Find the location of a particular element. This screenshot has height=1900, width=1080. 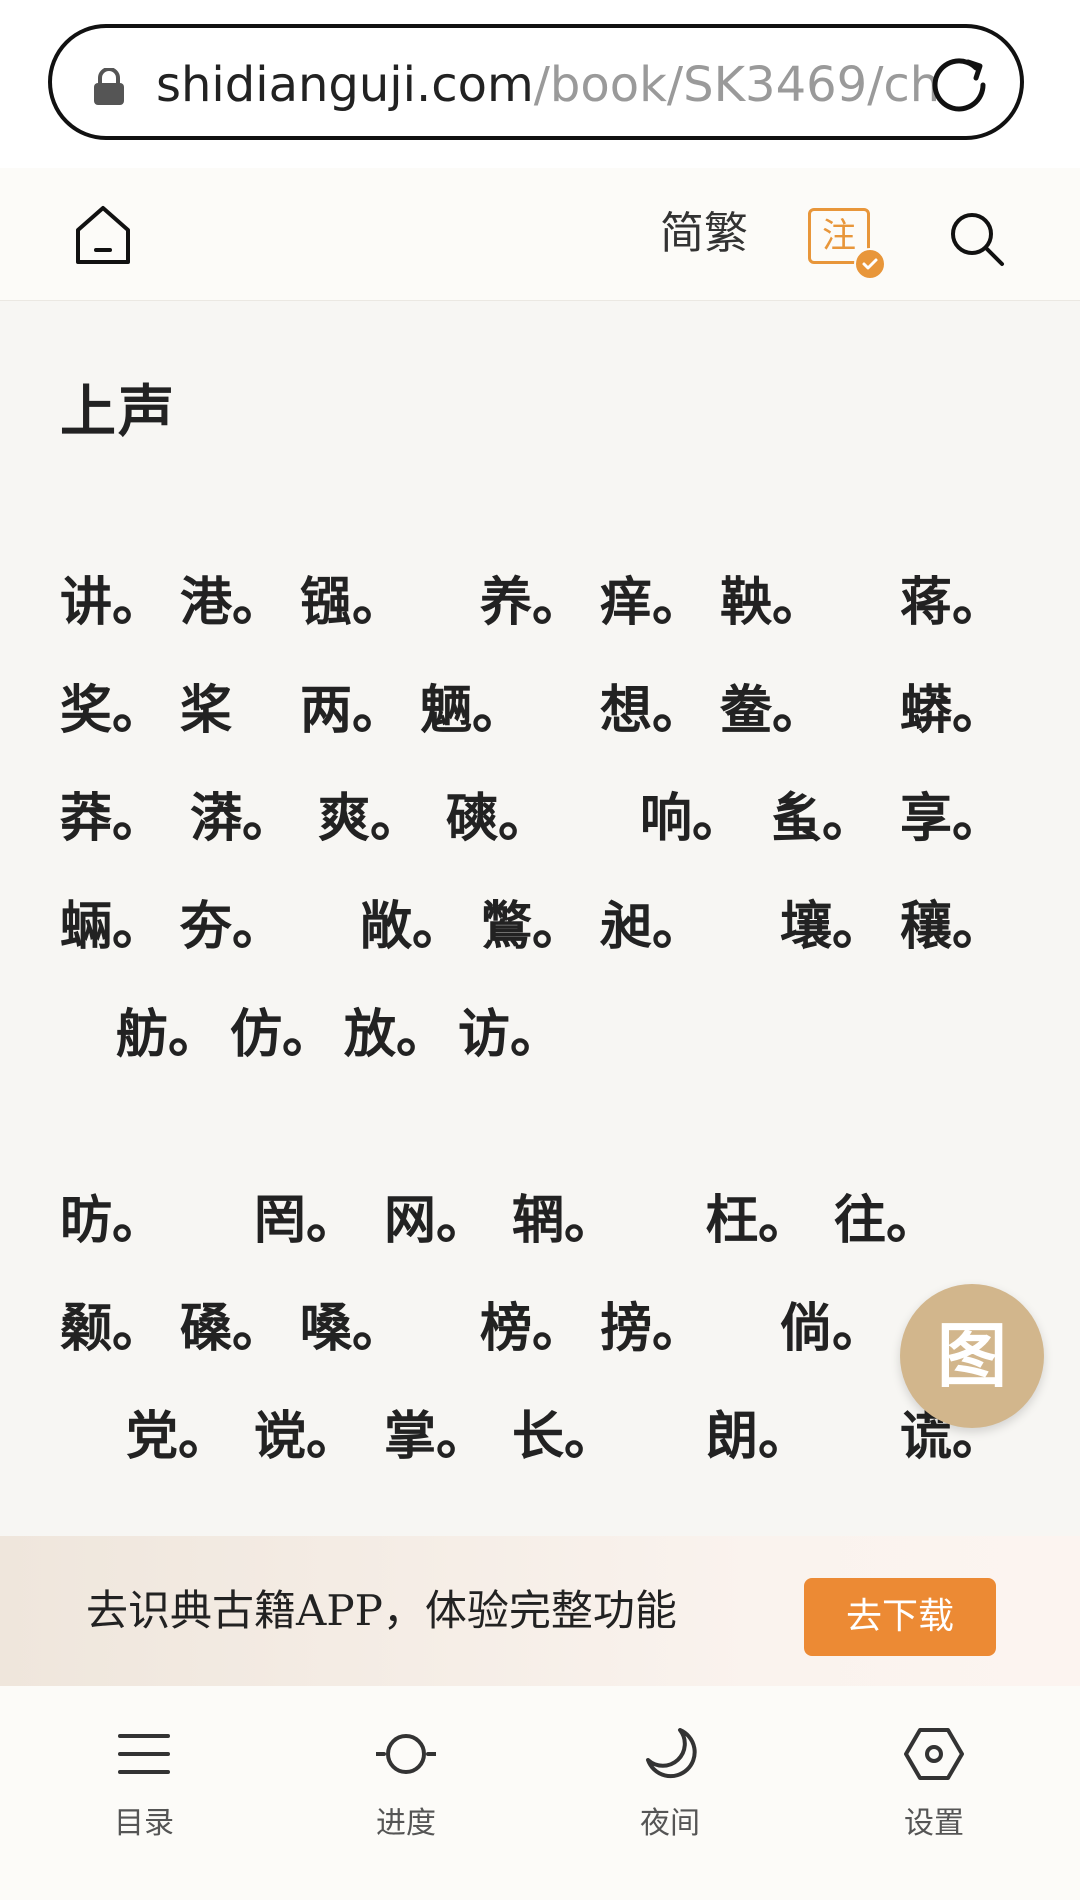

rhyme-char: 访。 is located at coordinates (510, 1034).